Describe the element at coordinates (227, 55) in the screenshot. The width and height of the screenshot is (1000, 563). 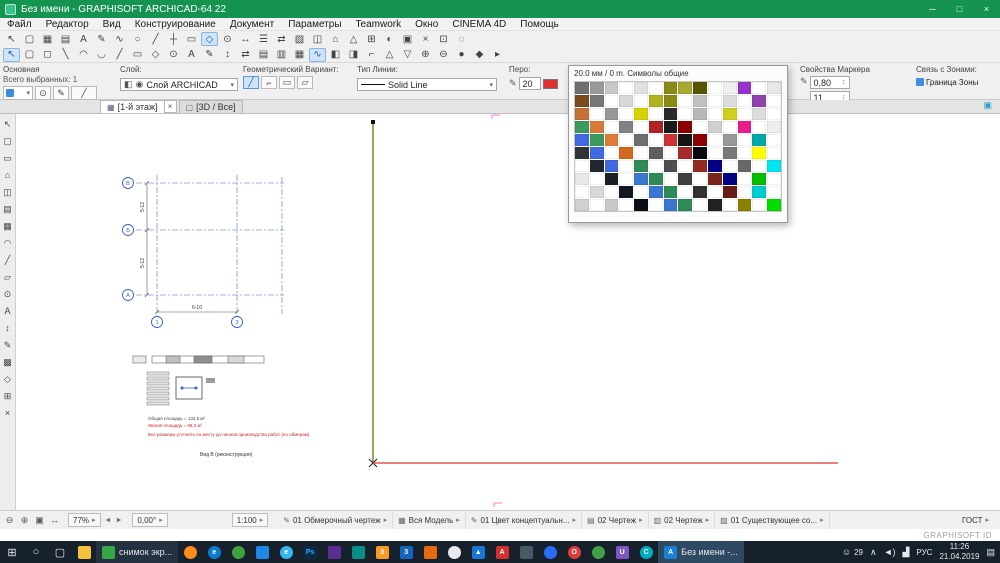
I see `toolbar-icon: ↕` at that location.